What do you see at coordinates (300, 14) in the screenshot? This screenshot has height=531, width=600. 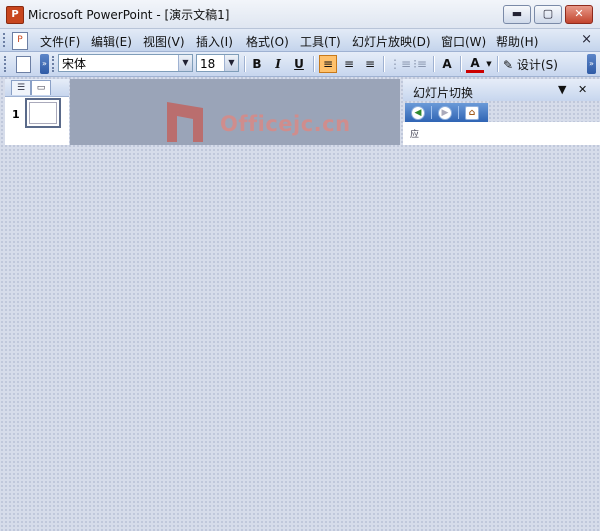 I see `title-bar: P Microsoft PowerPoint - [演示文稿1] ▬ ▢ ✕` at bounding box center [300, 14].